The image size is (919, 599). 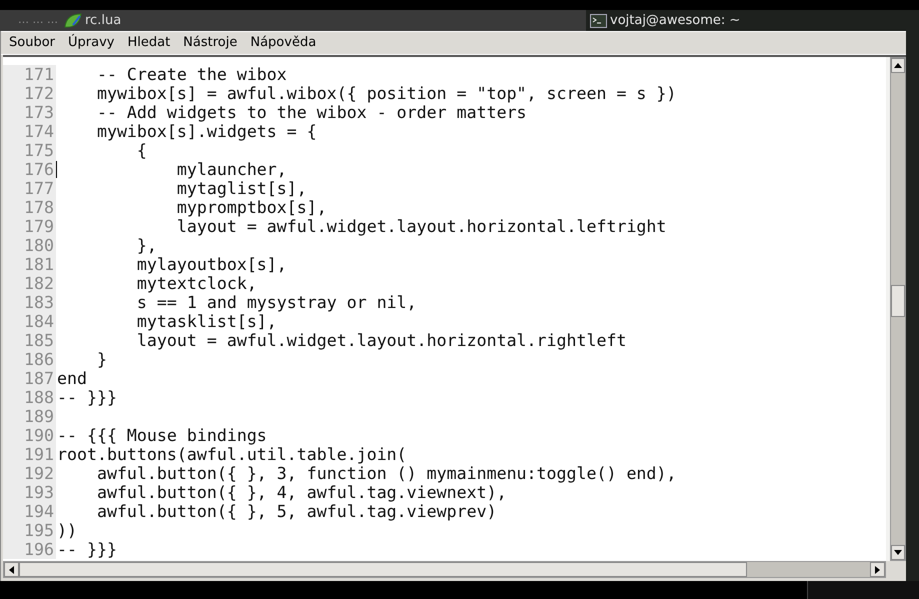 I want to click on line-number: 191, so click(x=29, y=454).